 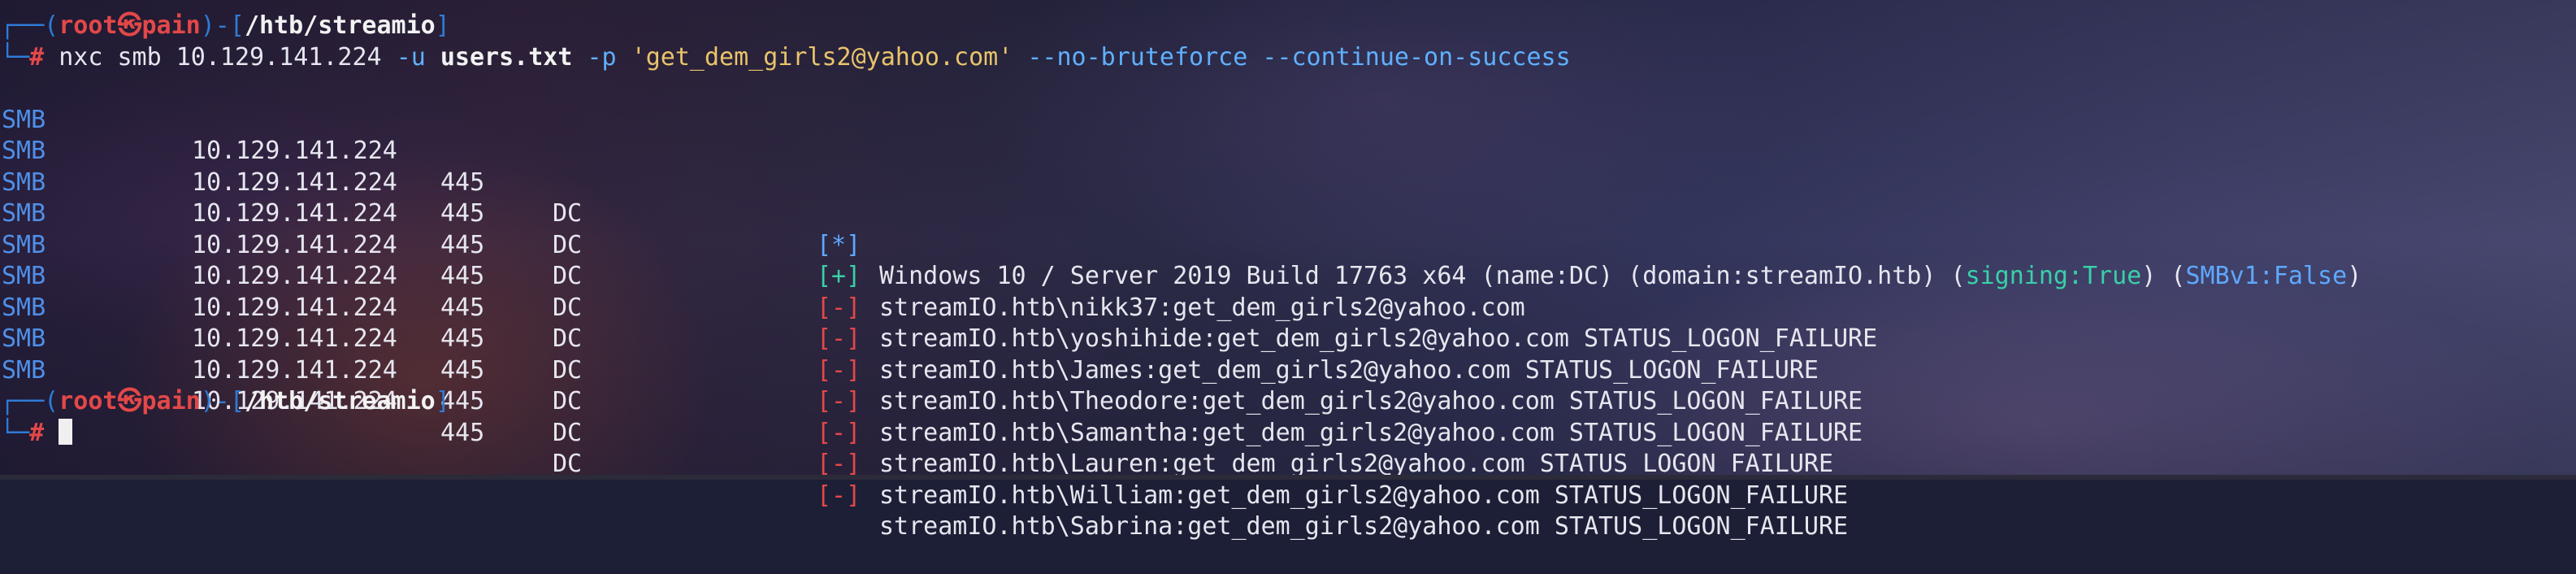 I want to click on input-line: └─#, so click(x=1288, y=434).